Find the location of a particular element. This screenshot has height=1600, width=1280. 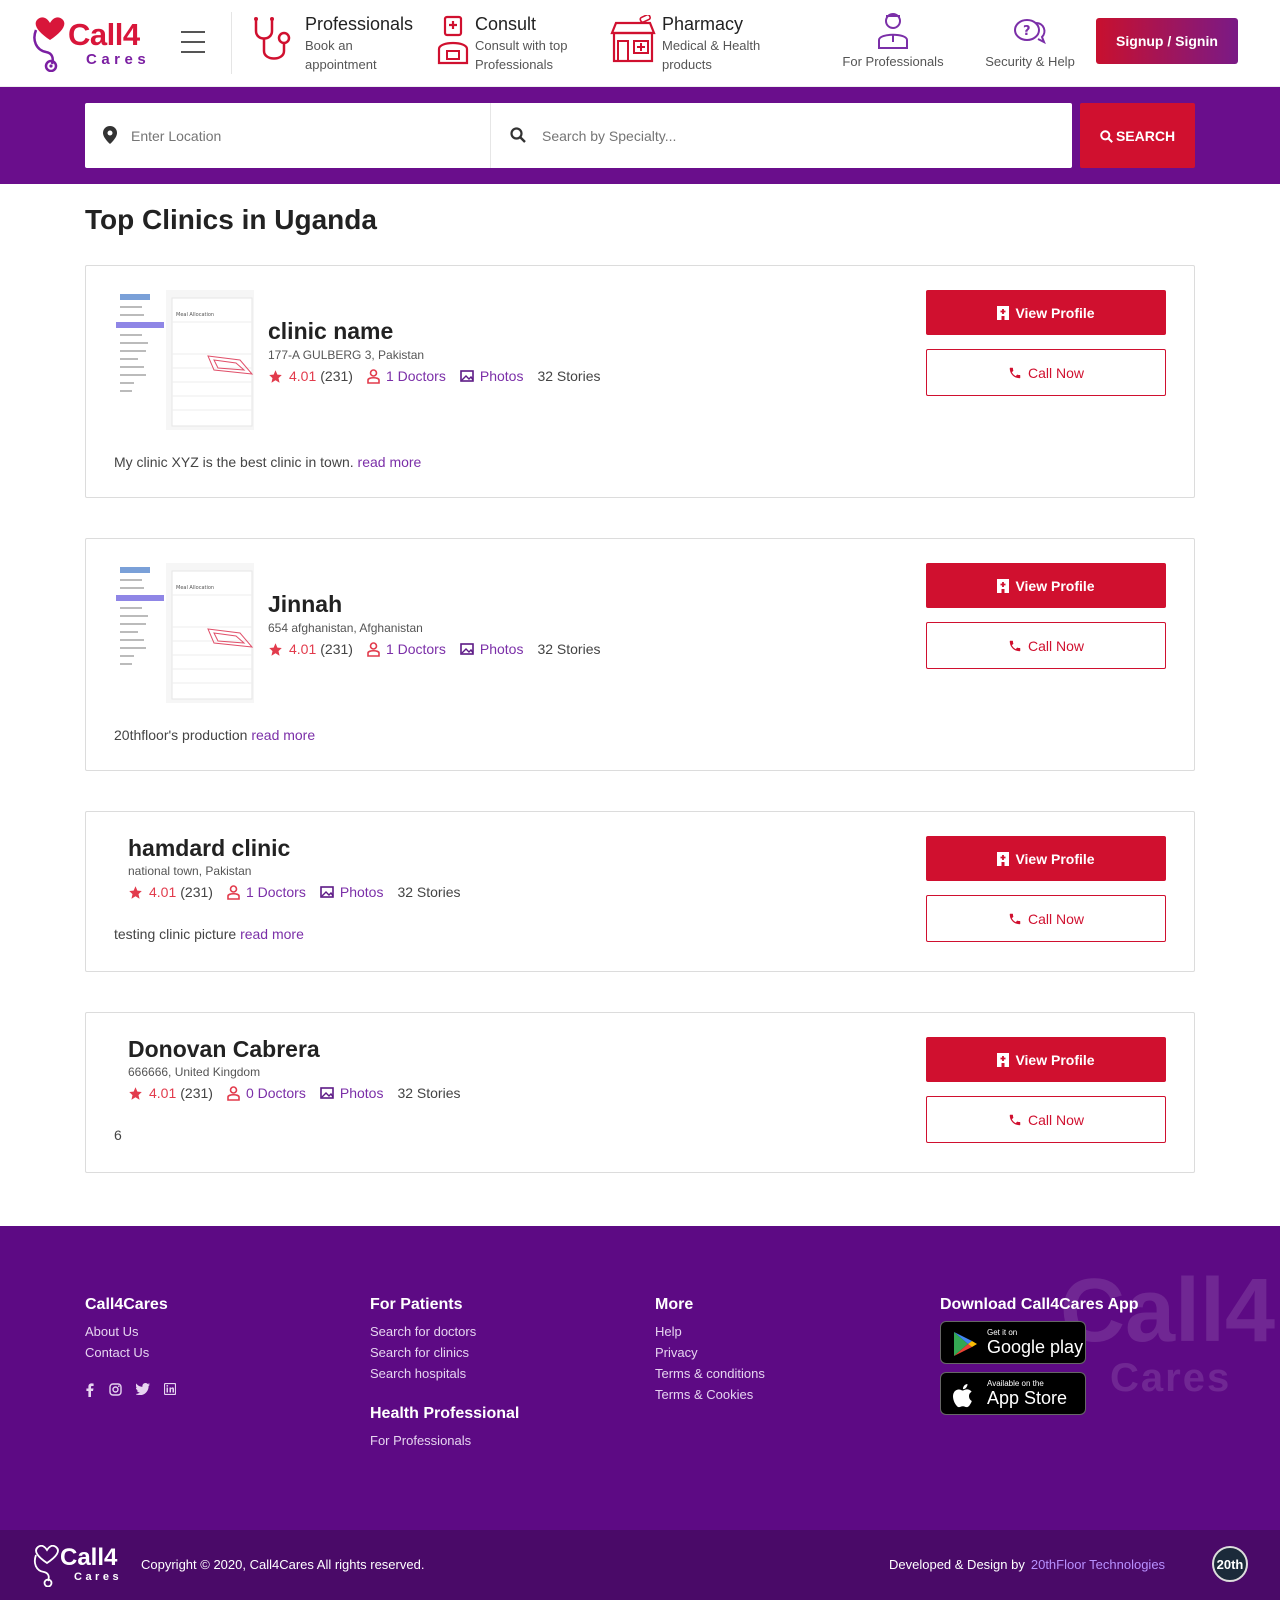

app-store-button: Available on the App Store is located at coordinates (1013, 1393).